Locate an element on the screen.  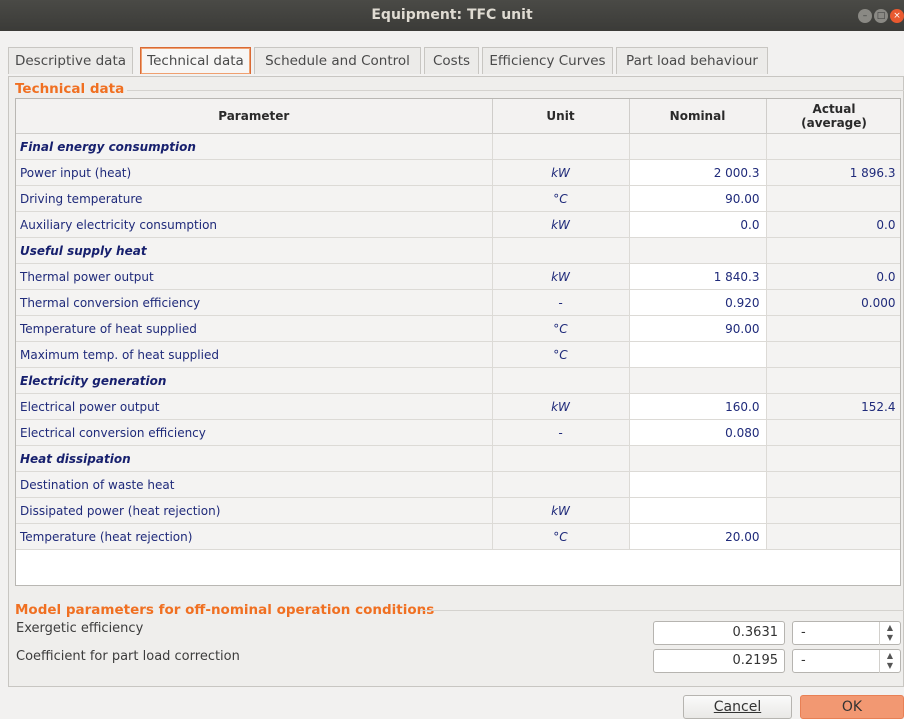
table-row: Power input (heat) kW 2 000.3 1 896.3 is located at coordinates (458, 172).